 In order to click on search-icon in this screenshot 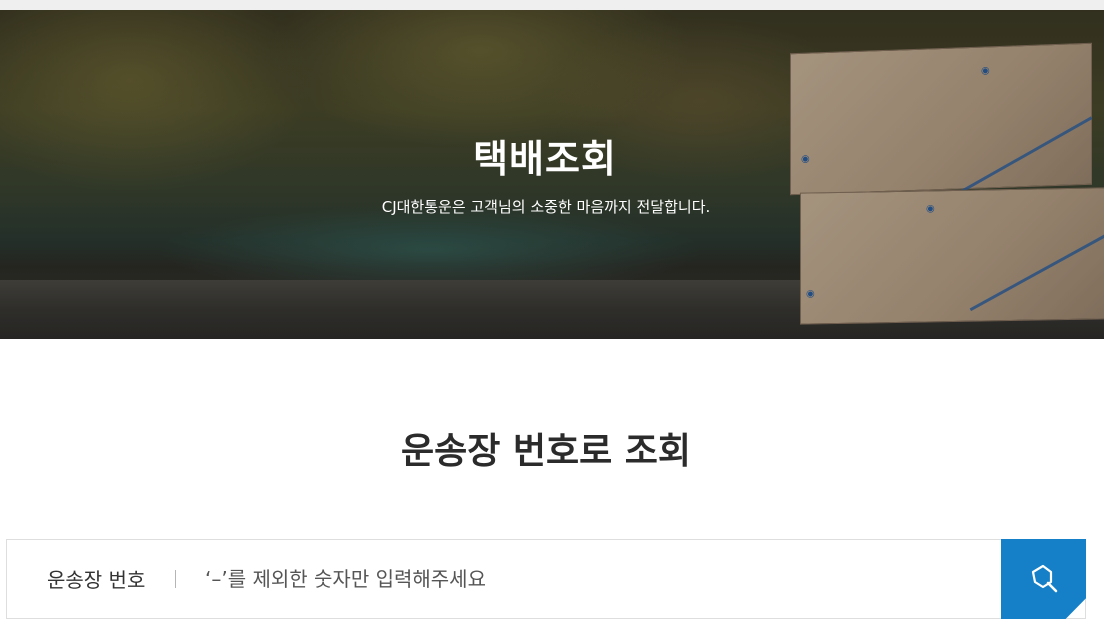, I will do `click(1044, 578)`.